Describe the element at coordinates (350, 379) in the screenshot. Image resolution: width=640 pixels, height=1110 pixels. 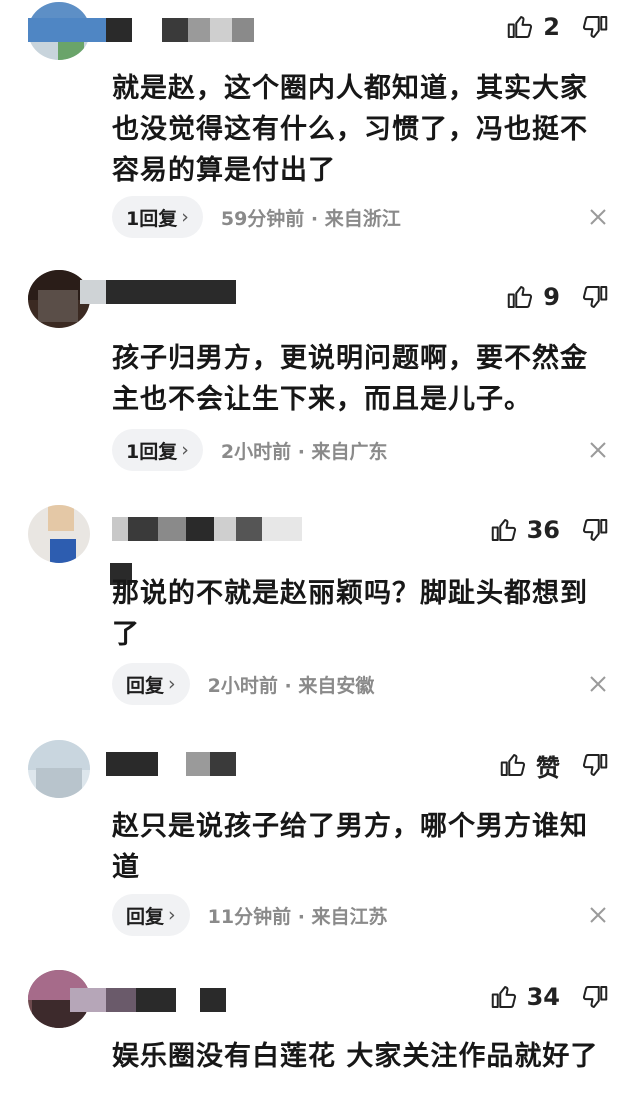
I see `comment-text: 孩子归男方，更说明问题啊，要不然金主也不会让生下来，而且是儿子。` at that location.